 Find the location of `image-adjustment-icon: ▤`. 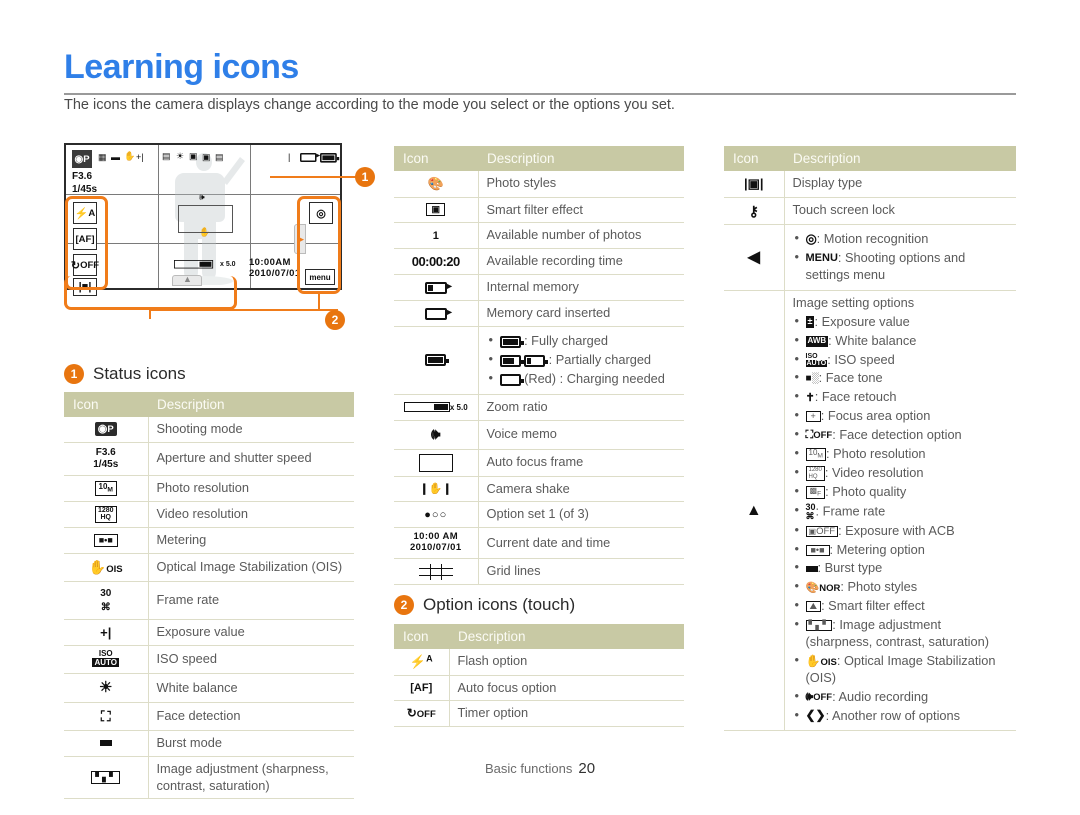

image-adjustment-icon: ▤ is located at coordinates (219, 157).